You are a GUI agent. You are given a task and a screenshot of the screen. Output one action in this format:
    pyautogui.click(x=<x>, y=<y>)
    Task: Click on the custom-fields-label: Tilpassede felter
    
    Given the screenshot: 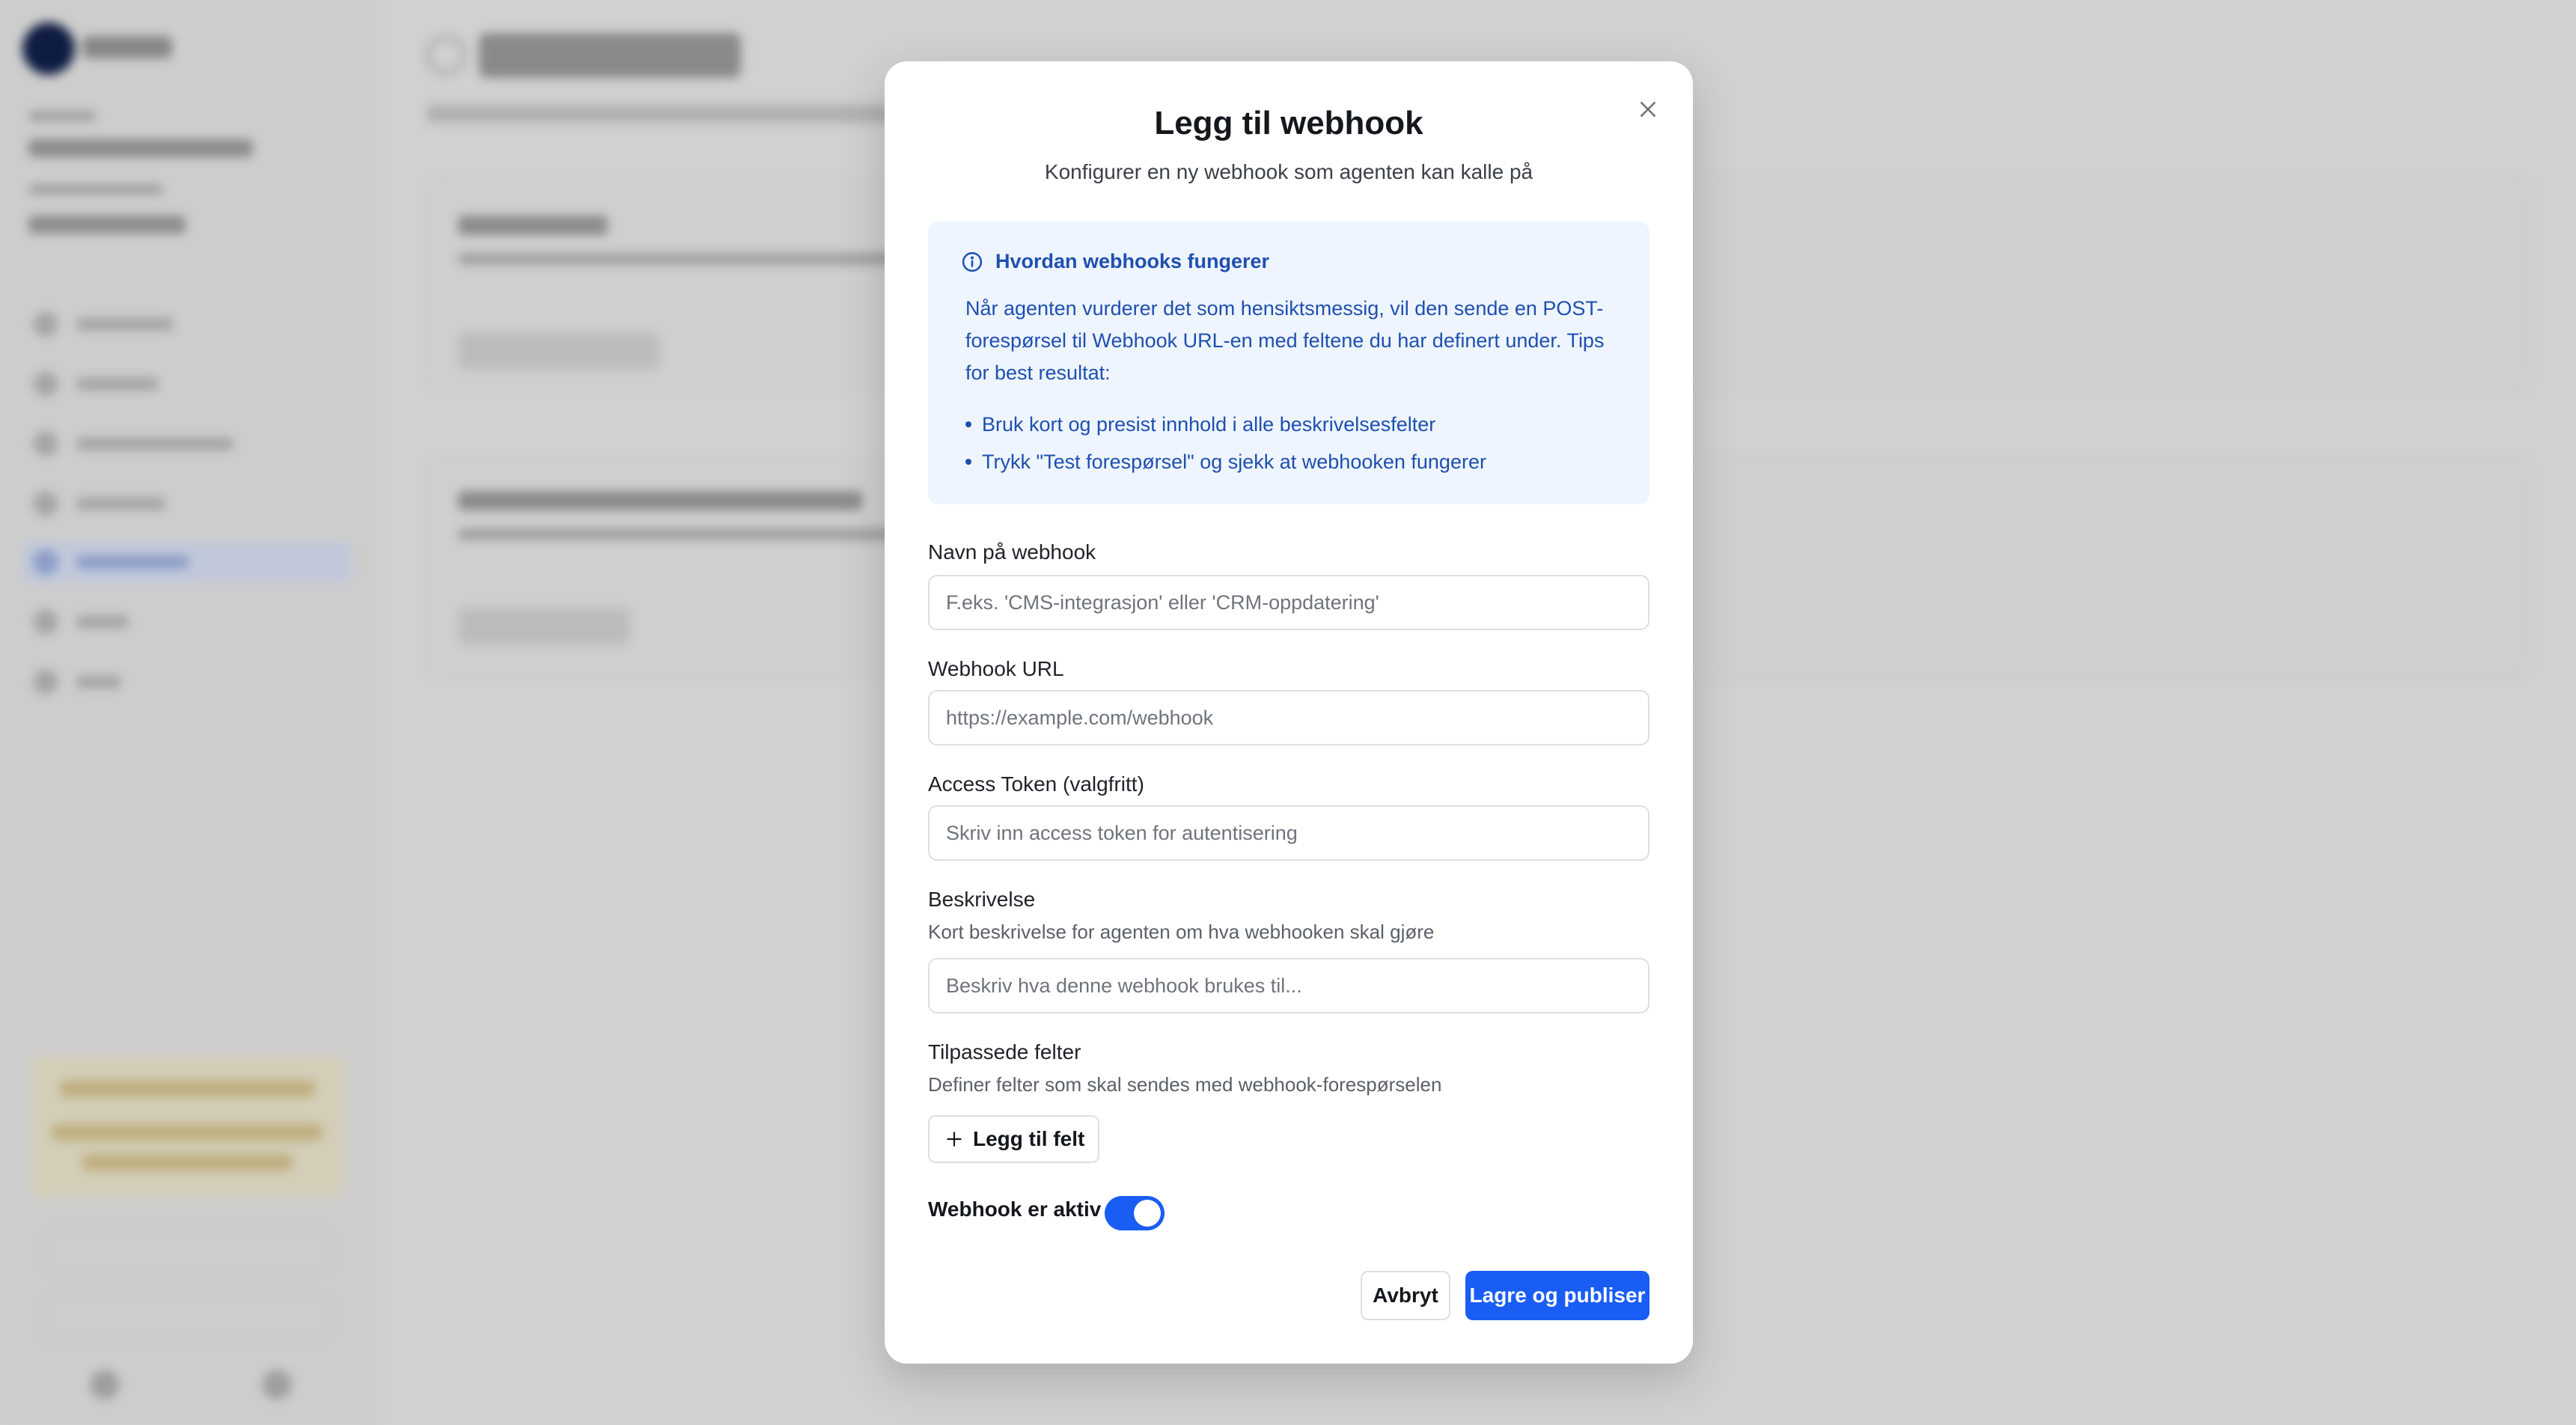 What is the action you would take?
    pyautogui.click(x=1005, y=1052)
    